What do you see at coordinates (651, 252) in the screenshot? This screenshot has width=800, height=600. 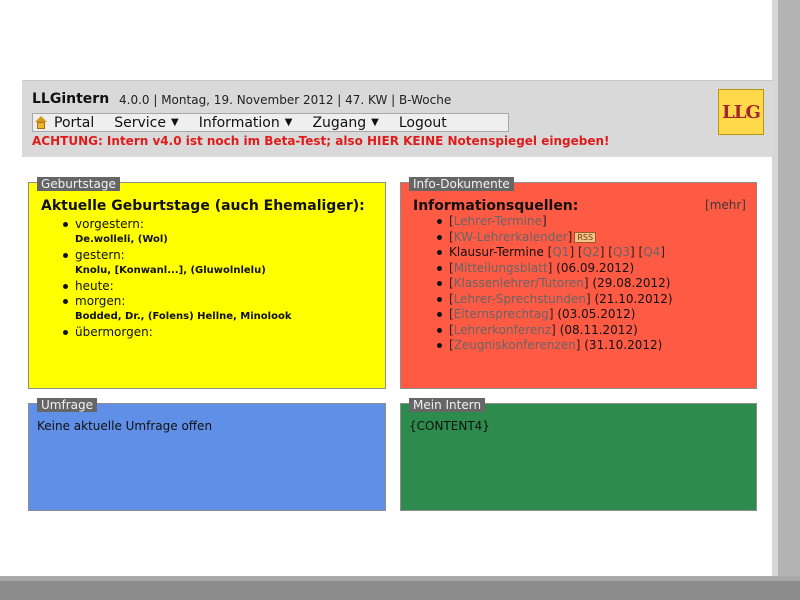 I see `link-q4: Q4` at bounding box center [651, 252].